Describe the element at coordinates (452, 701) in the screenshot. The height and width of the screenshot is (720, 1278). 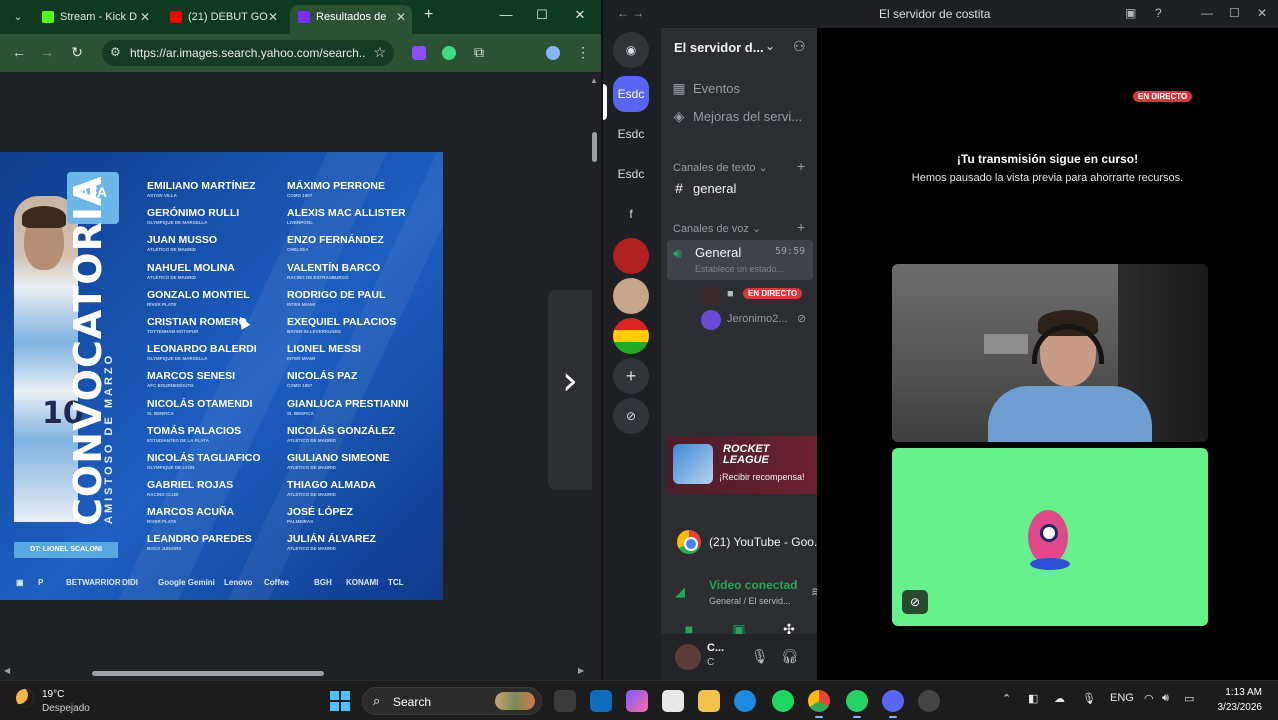
I see `taskbar-search: ⌕ Search` at that location.